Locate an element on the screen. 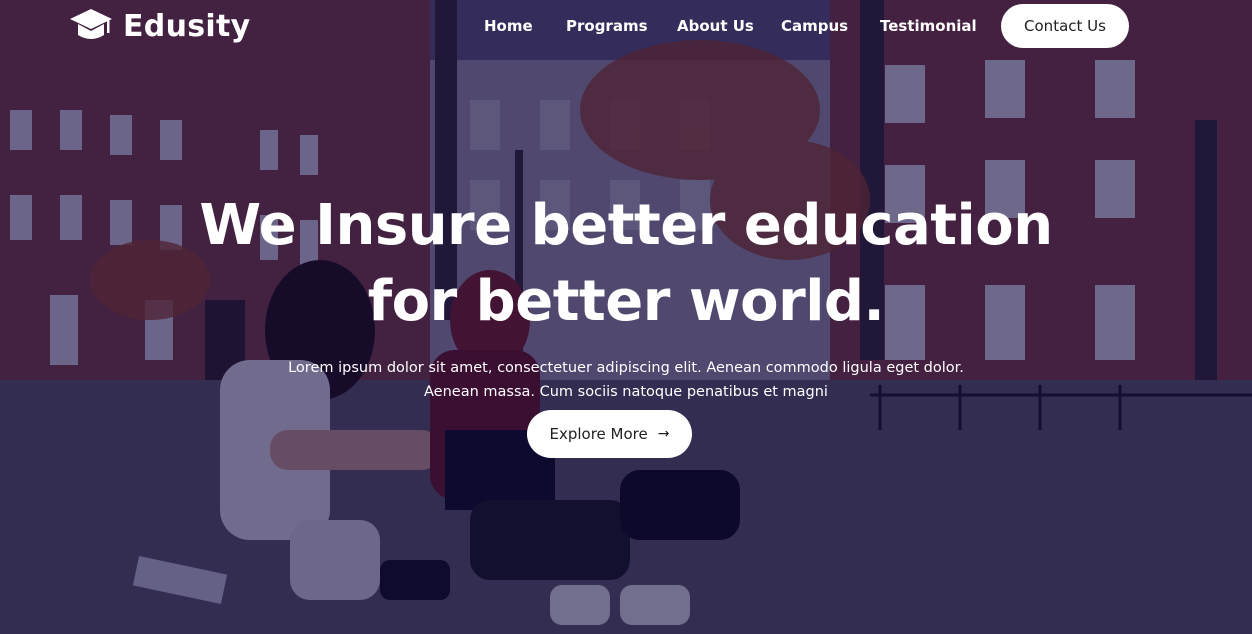 The width and height of the screenshot is (1252, 634). explore-more-label: Explore More is located at coordinates (598, 434).